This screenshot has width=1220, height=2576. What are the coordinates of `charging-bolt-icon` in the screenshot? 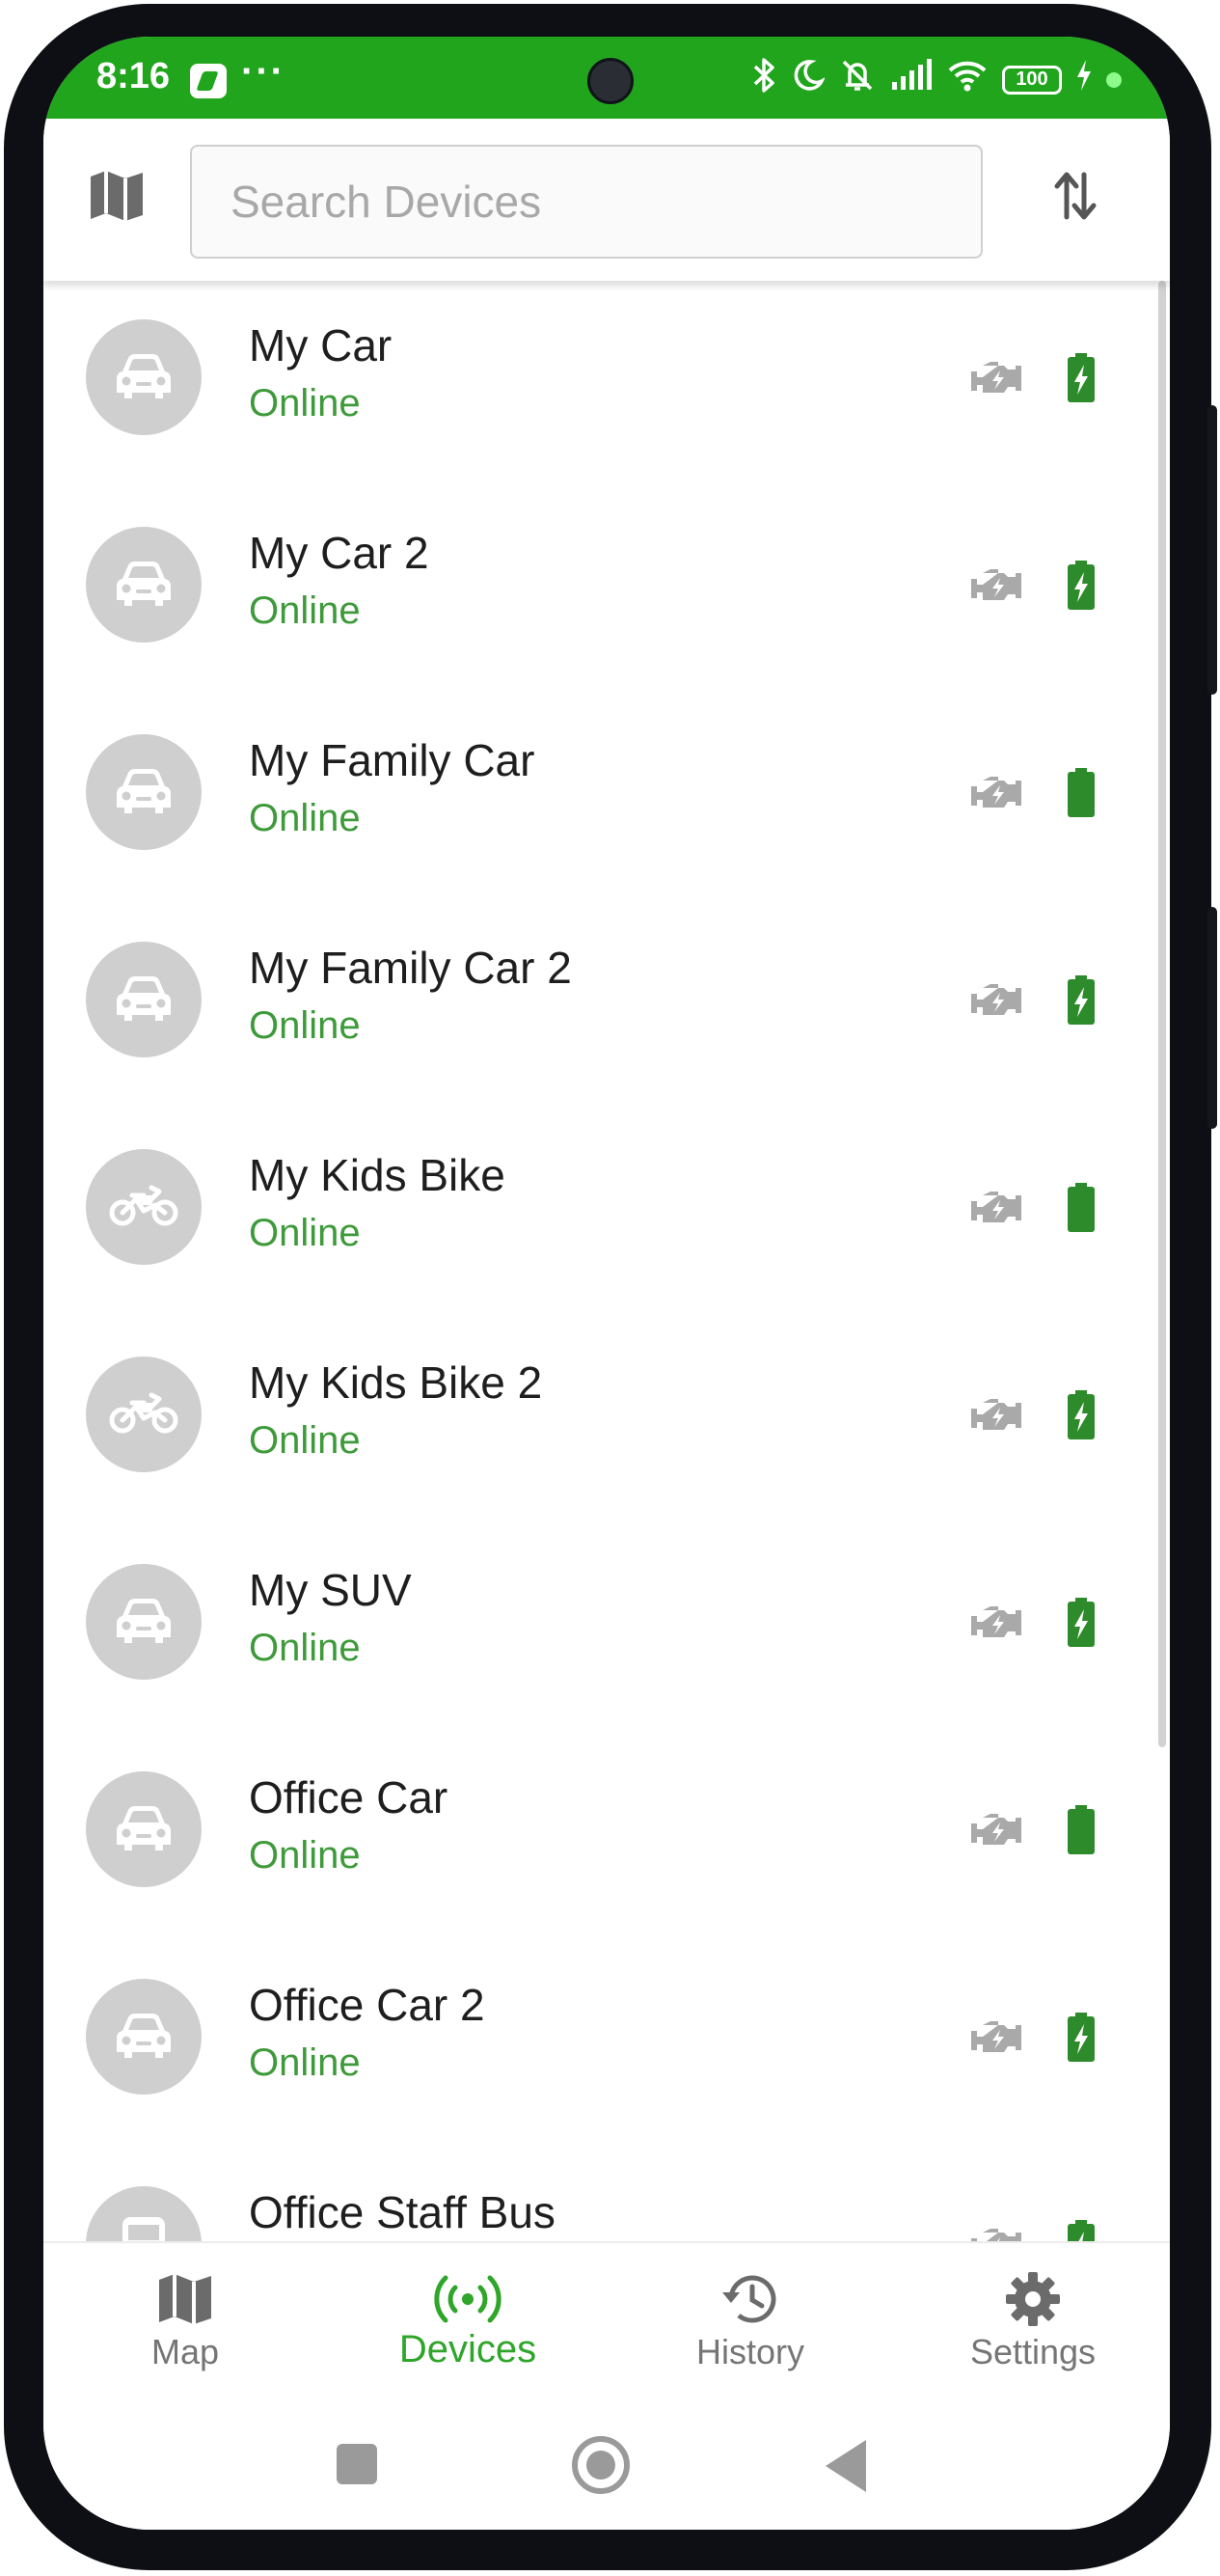 It's located at (1084, 80).